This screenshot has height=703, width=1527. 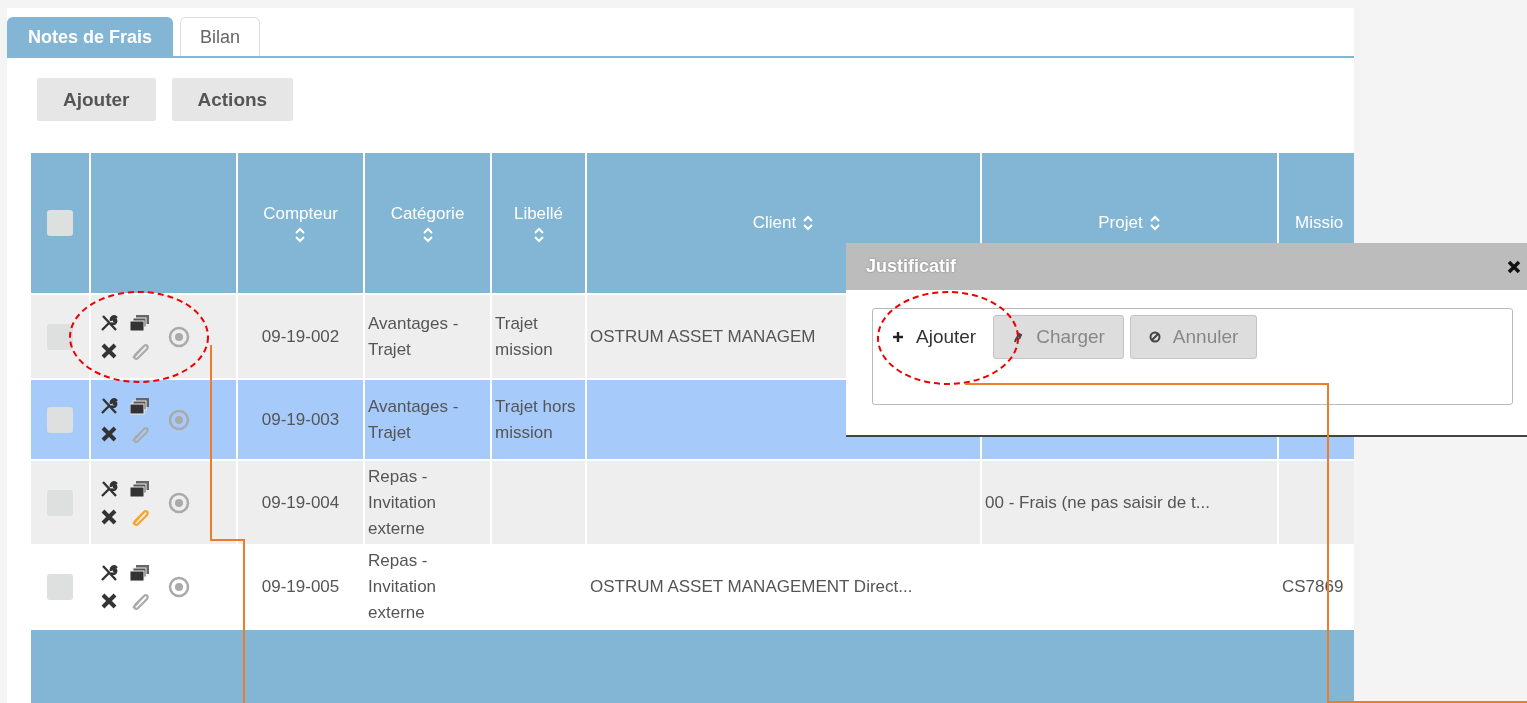 What do you see at coordinates (538, 419) in the screenshot?
I see `table-cell: Trajet hors mission` at bounding box center [538, 419].